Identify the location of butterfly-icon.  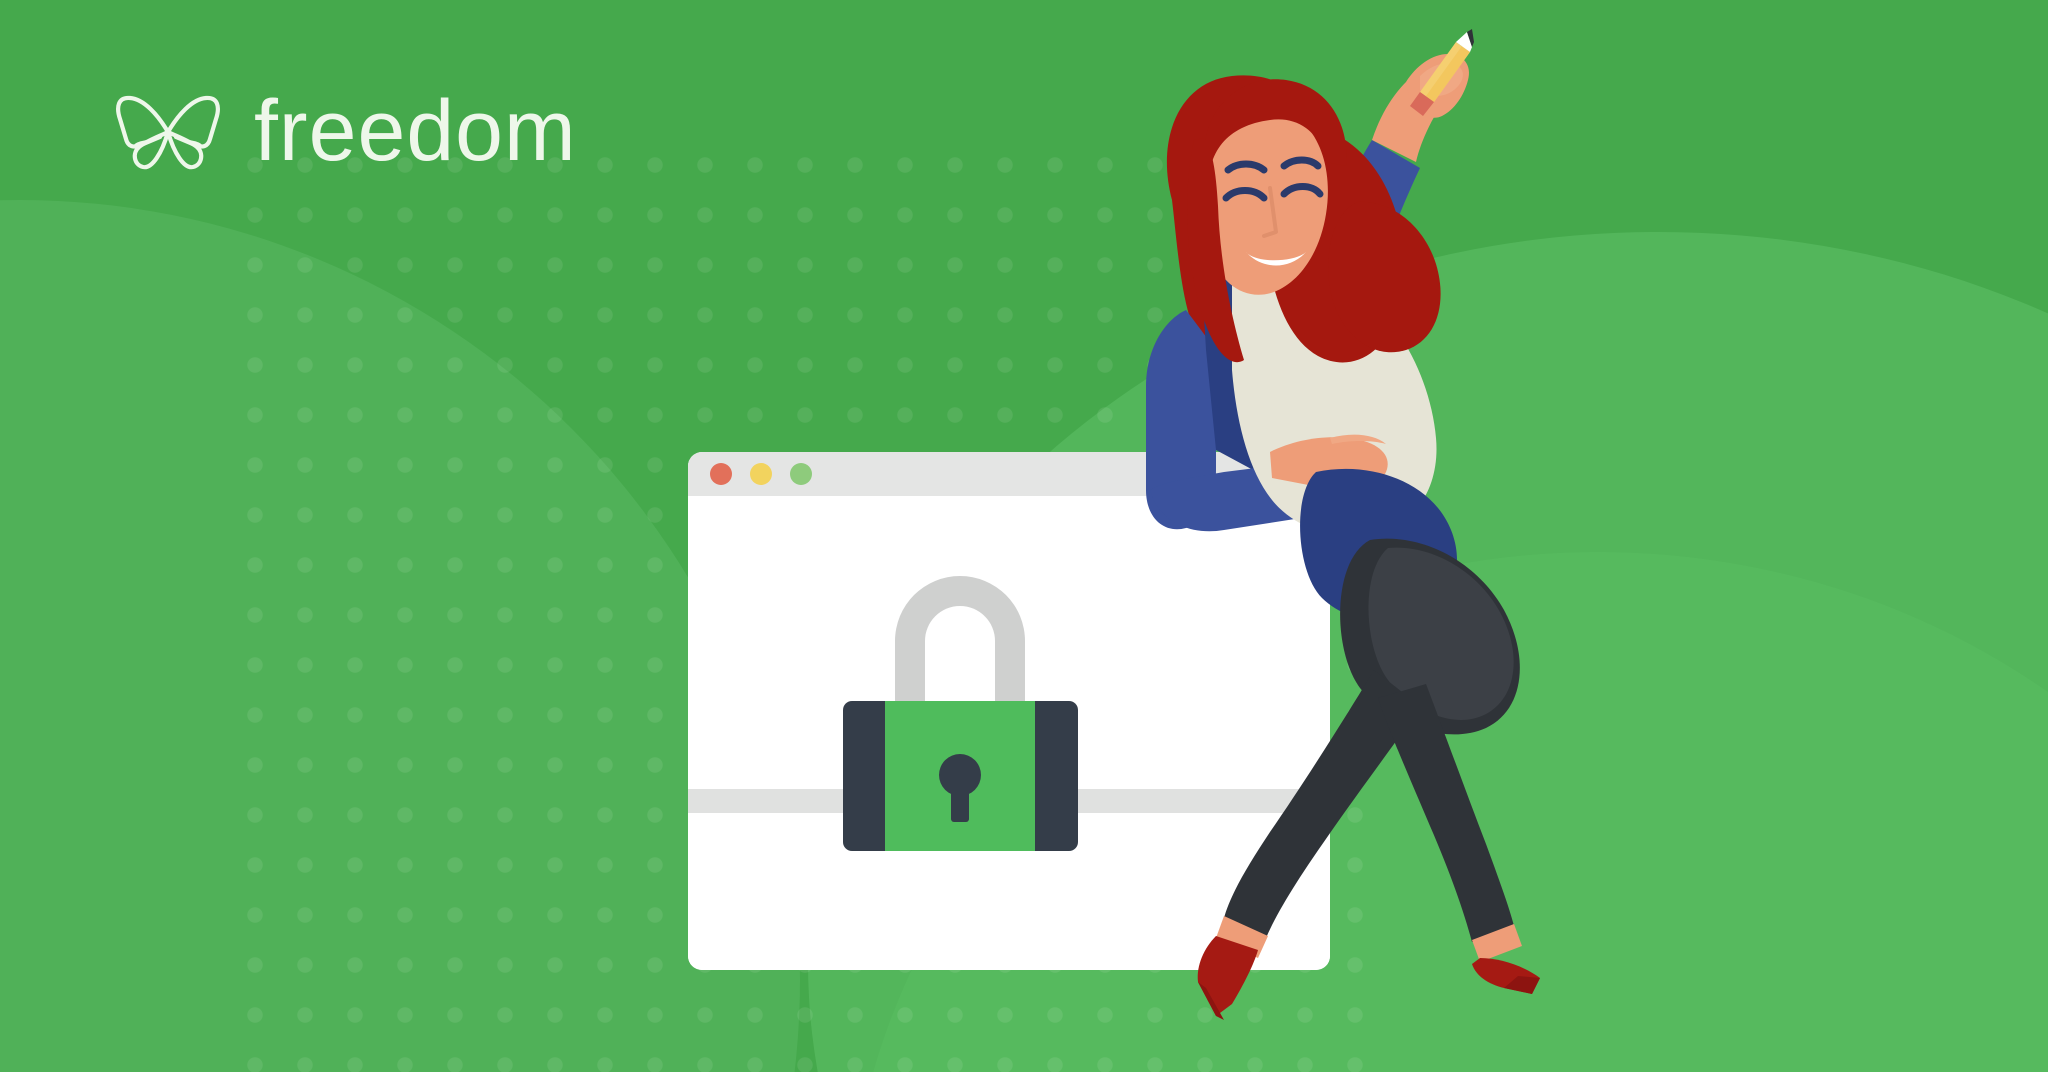
(168, 131).